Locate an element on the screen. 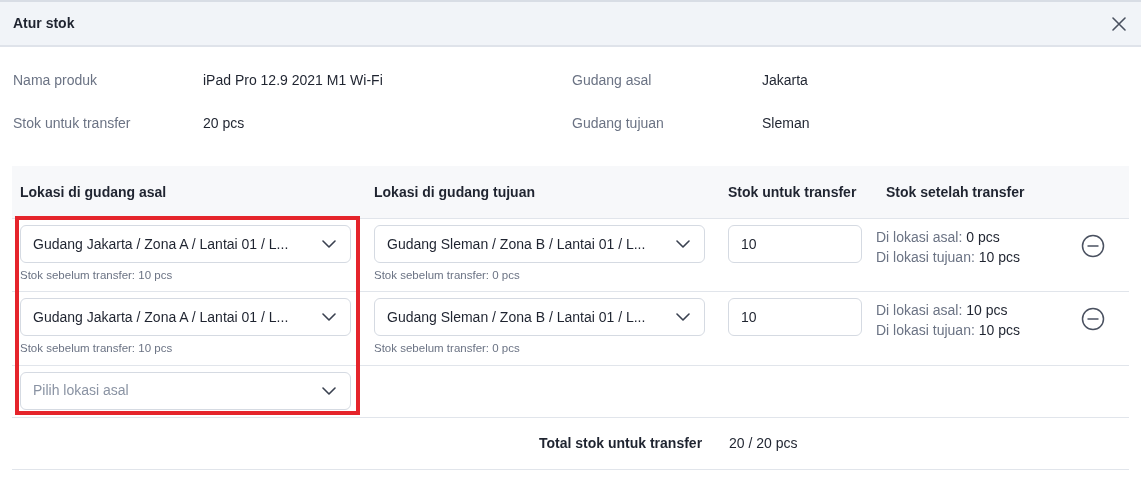 The width and height of the screenshot is (1141, 479). info-label: Stok untuk transfer is located at coordinates (72, 123).